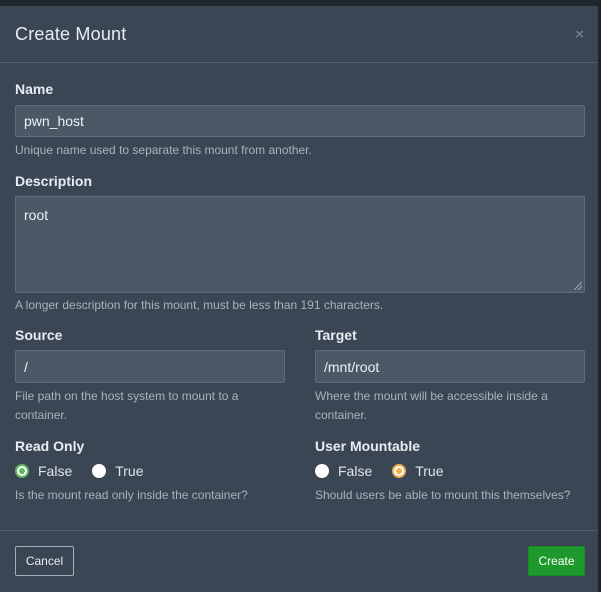 This screenshot has height=592, width=601. Describe the element at coordinates (429, 471) in the screenshot. I see `user-mountable-true-label: True` at that location.